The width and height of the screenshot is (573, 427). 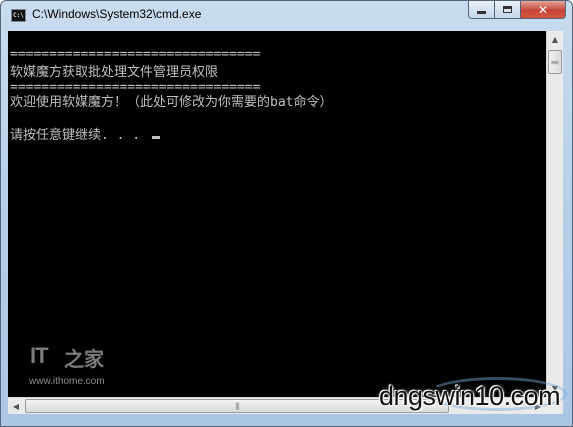 I want to click on dngswin-watermark: dngswin10.com, so click(x=470, y=396).